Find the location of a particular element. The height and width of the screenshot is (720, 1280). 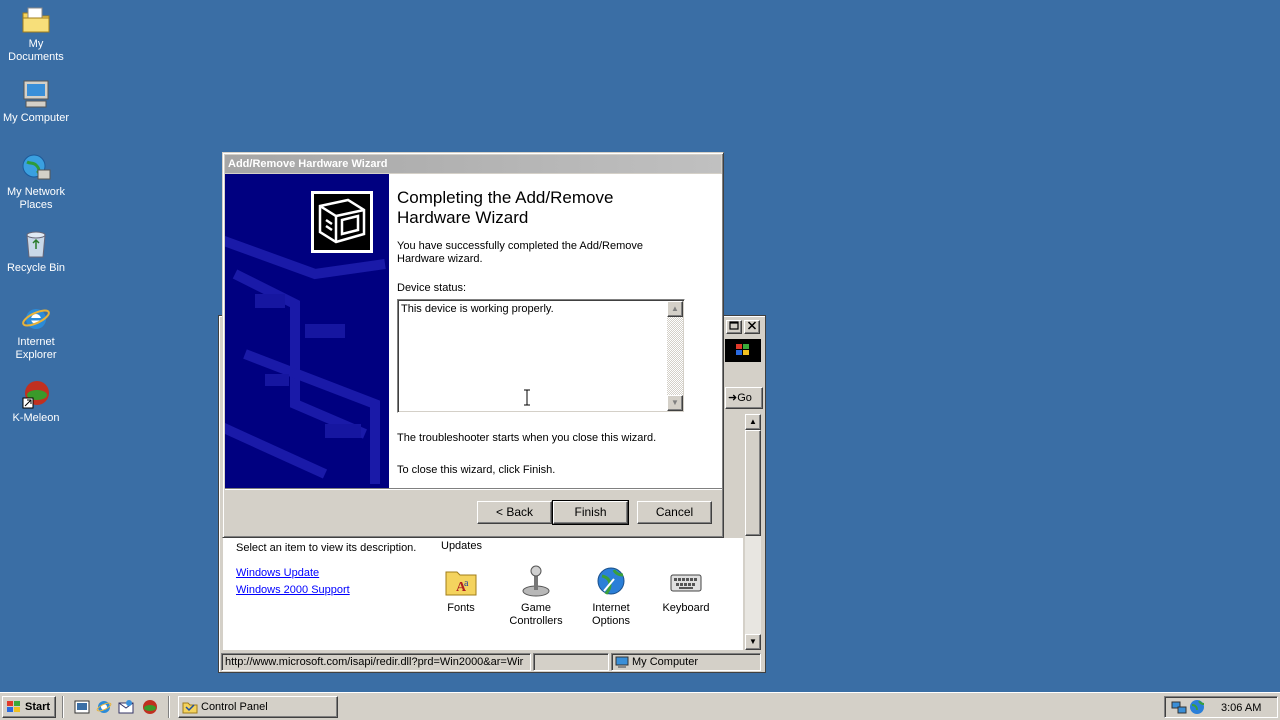

desktop-icon-recycle-bin: Recycle Bin is located at coordinates (36, 251).